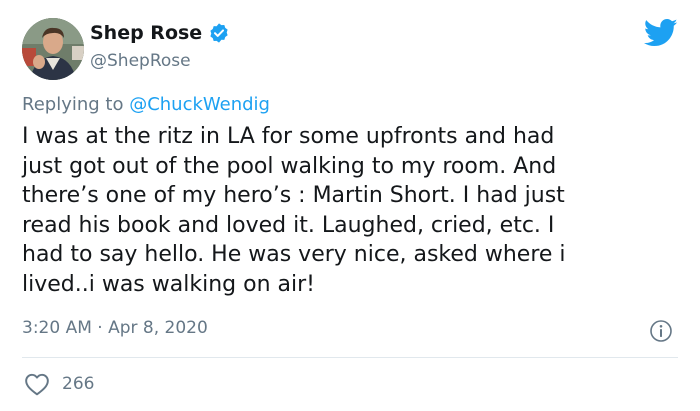 This screenshot has width=700, height=411. I want to click on author-handle: @ShepRose, so click(140, 61).